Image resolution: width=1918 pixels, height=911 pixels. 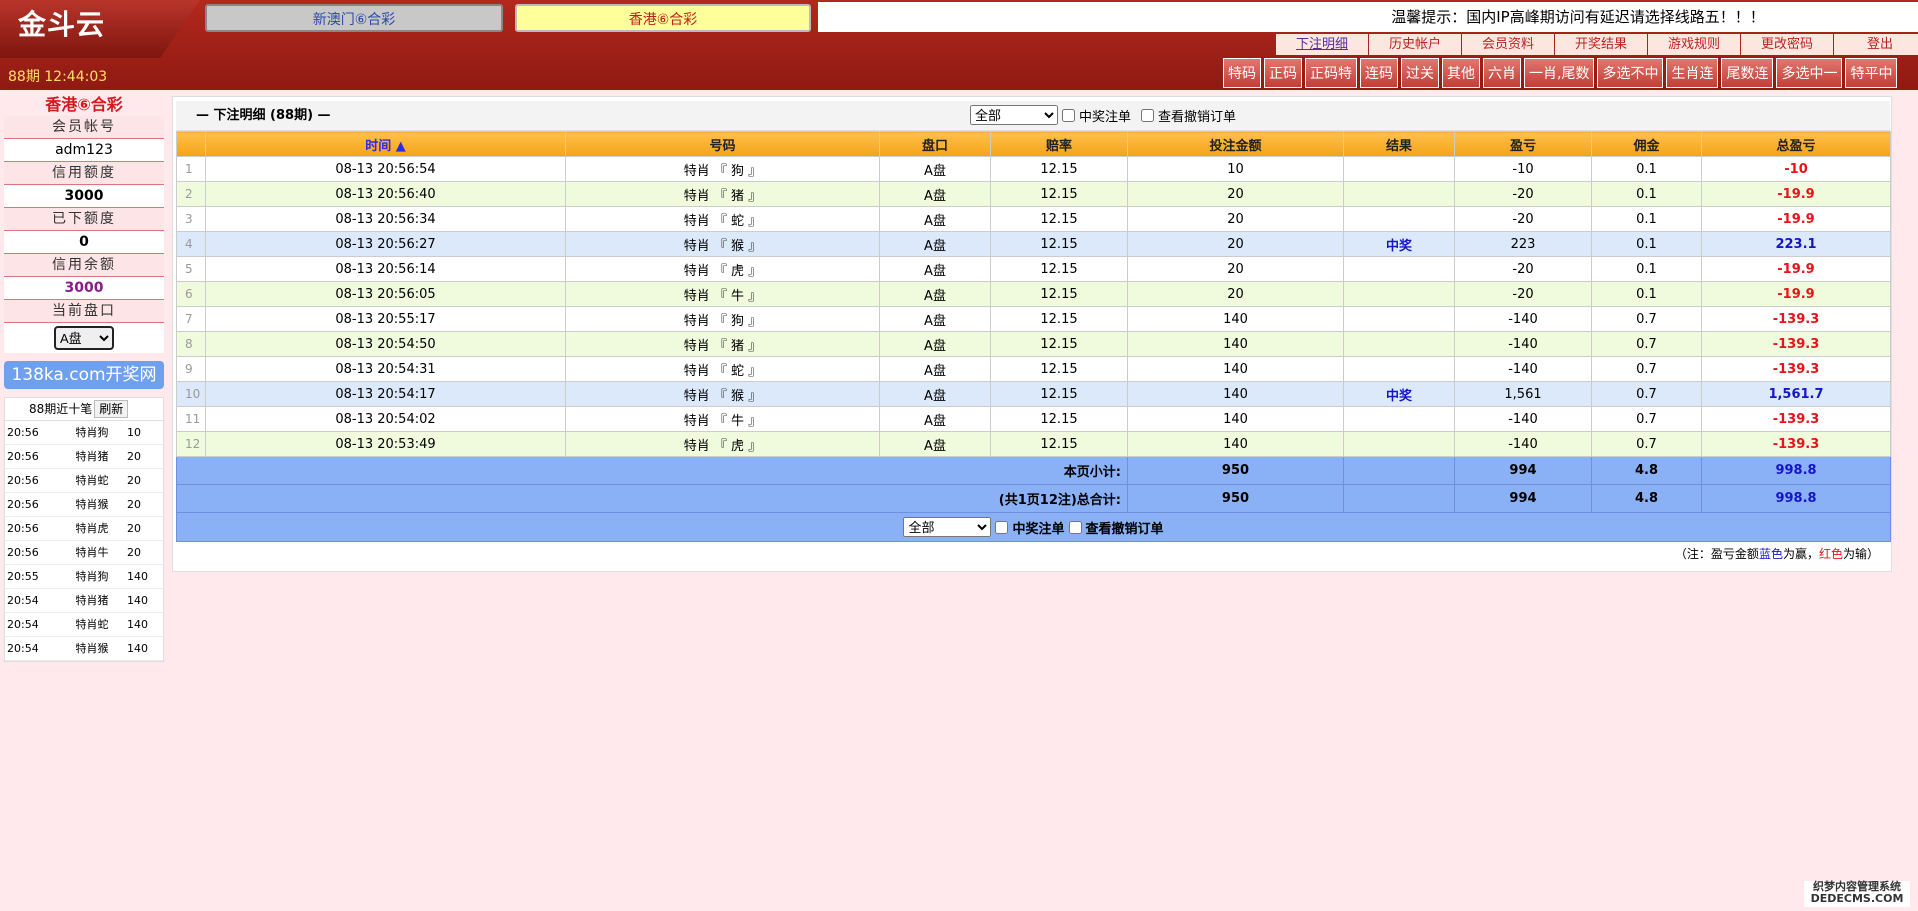 What do you see at coordinates (1038, 529) in the screenshot?
I see `footer-win-only-label: 中奖注单` at bounding box center [1038, 529].